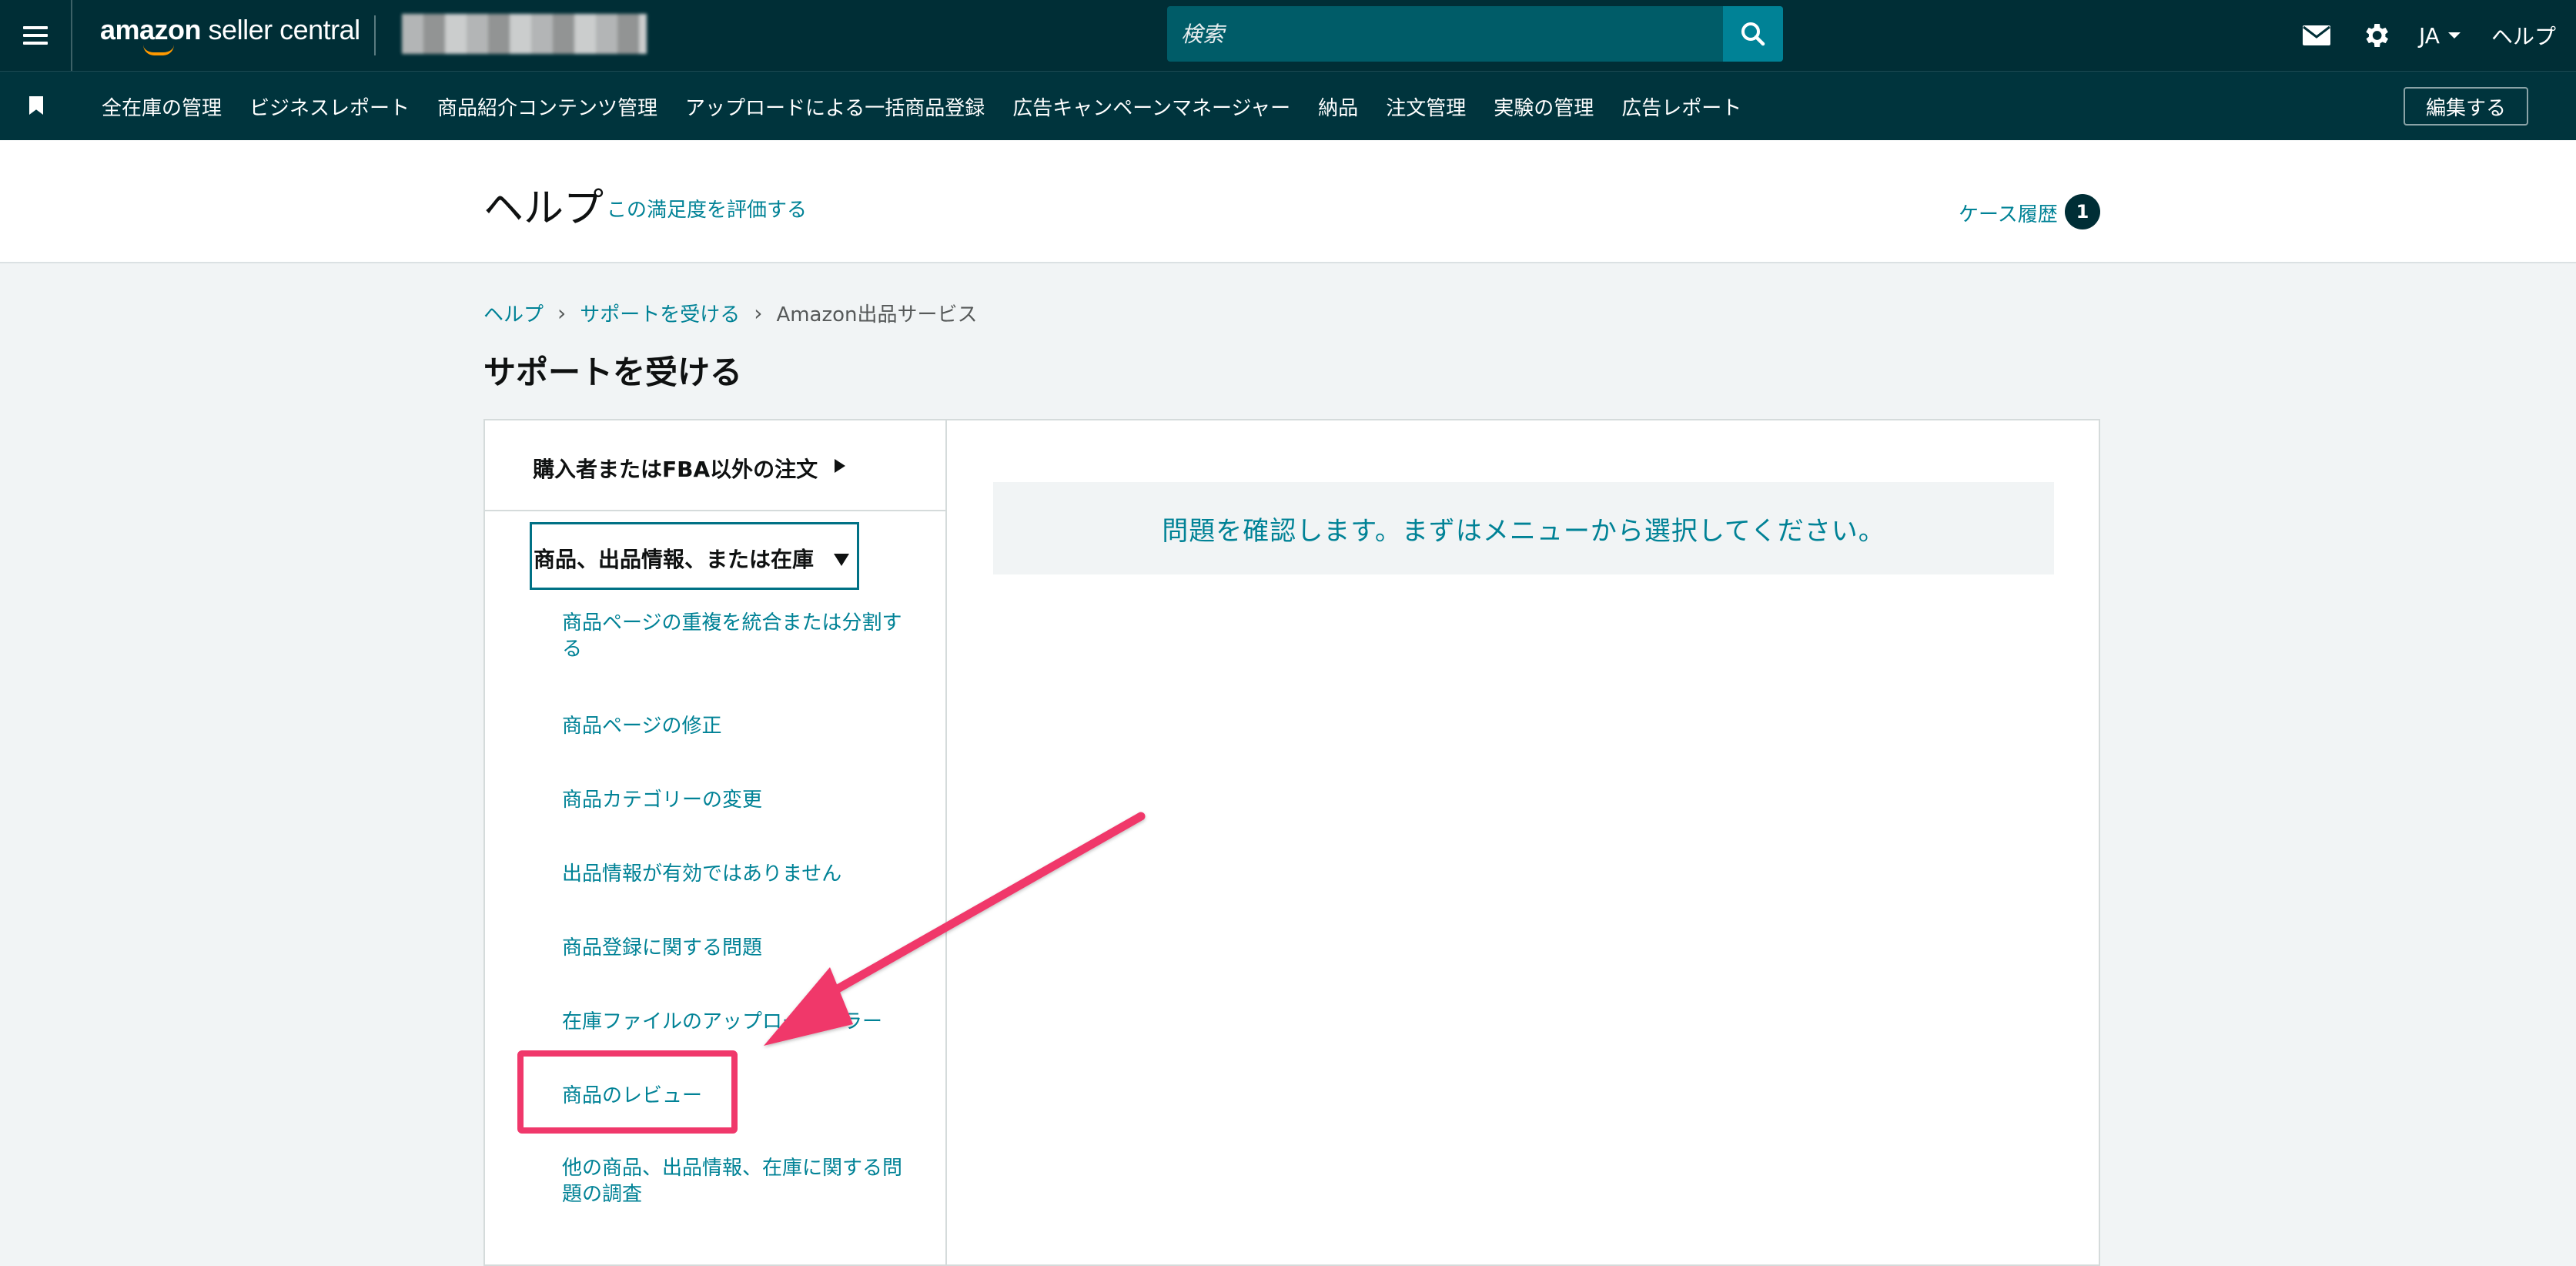  I want to click on highlight-annotation-box, so click(627, 1092).